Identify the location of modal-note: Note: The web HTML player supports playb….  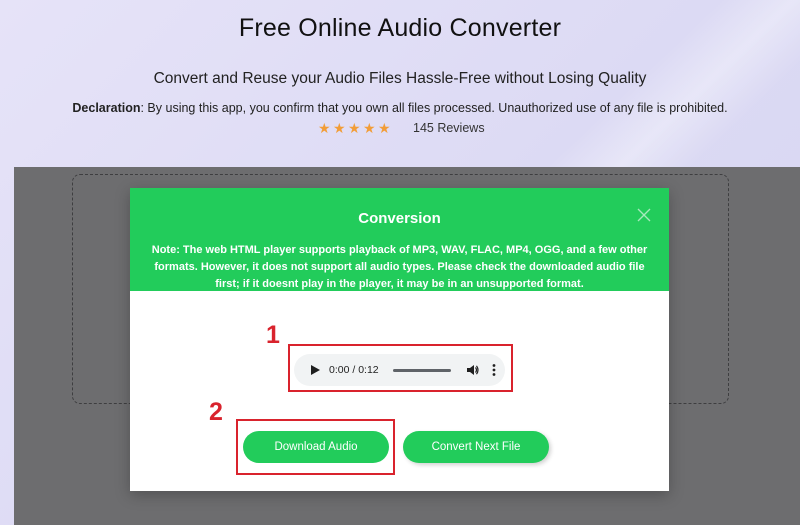
(399, 267).